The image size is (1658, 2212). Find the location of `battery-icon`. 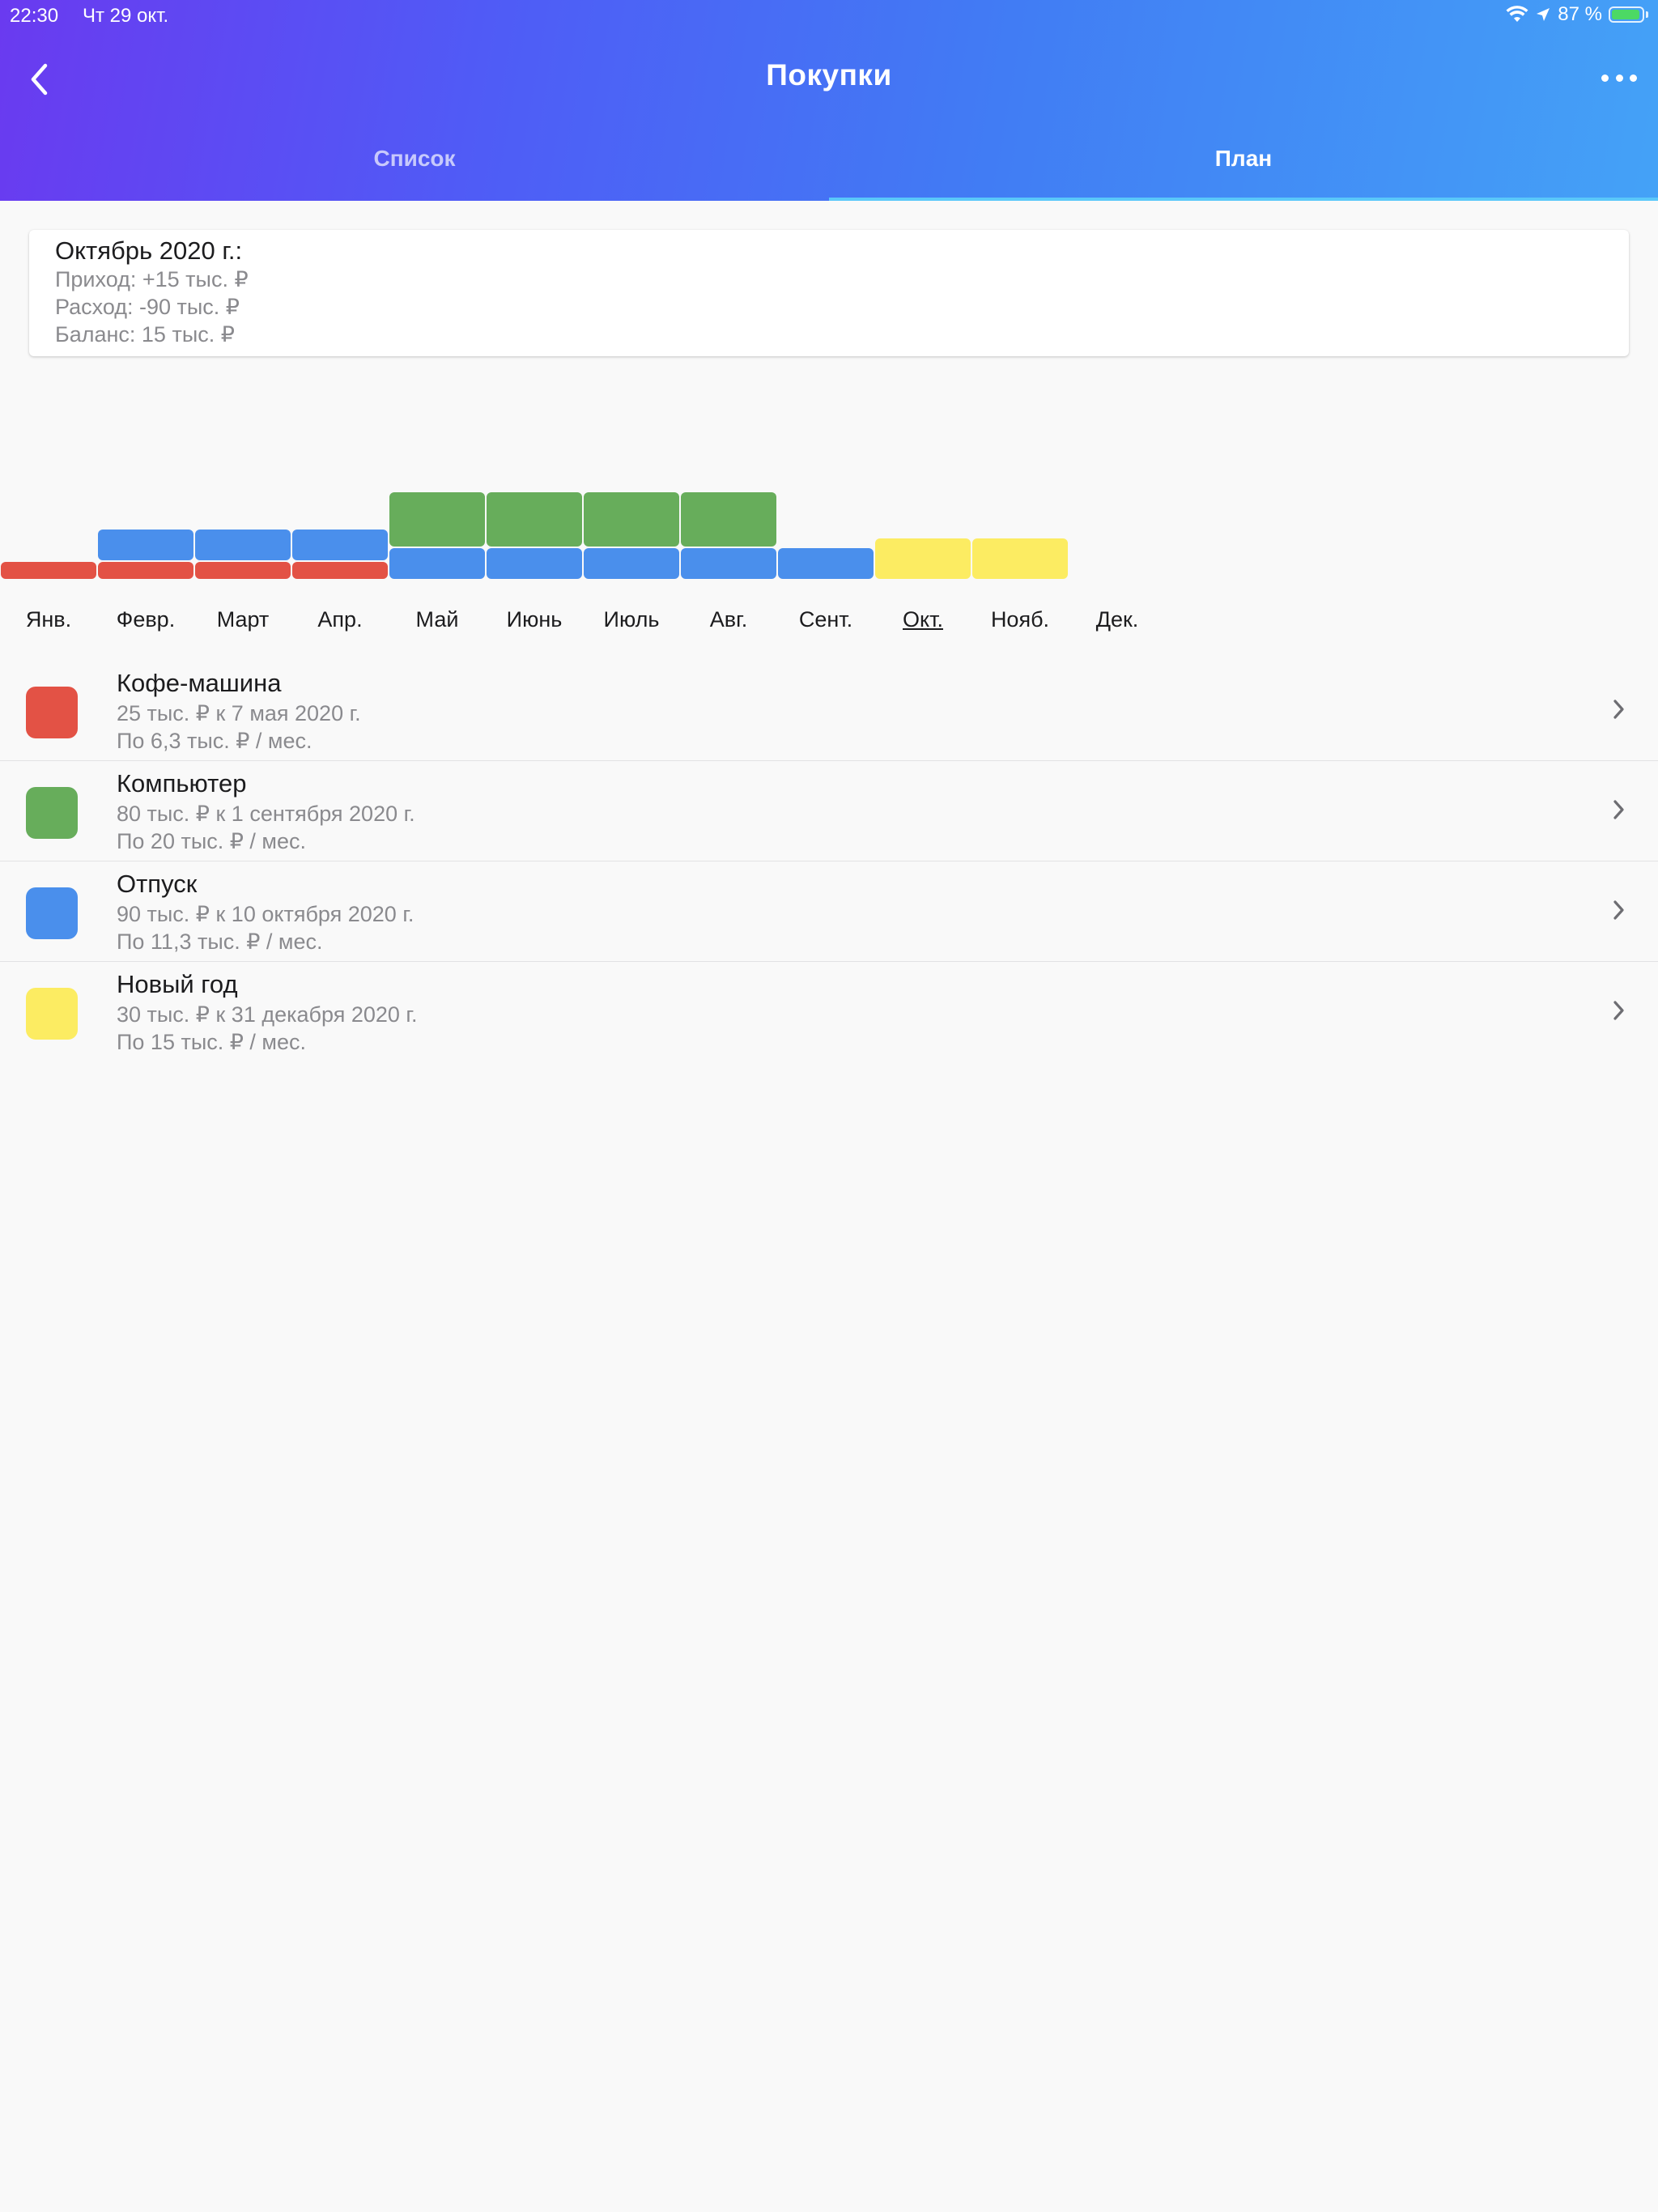

battery-icon is located at coordinates (1626, 14).